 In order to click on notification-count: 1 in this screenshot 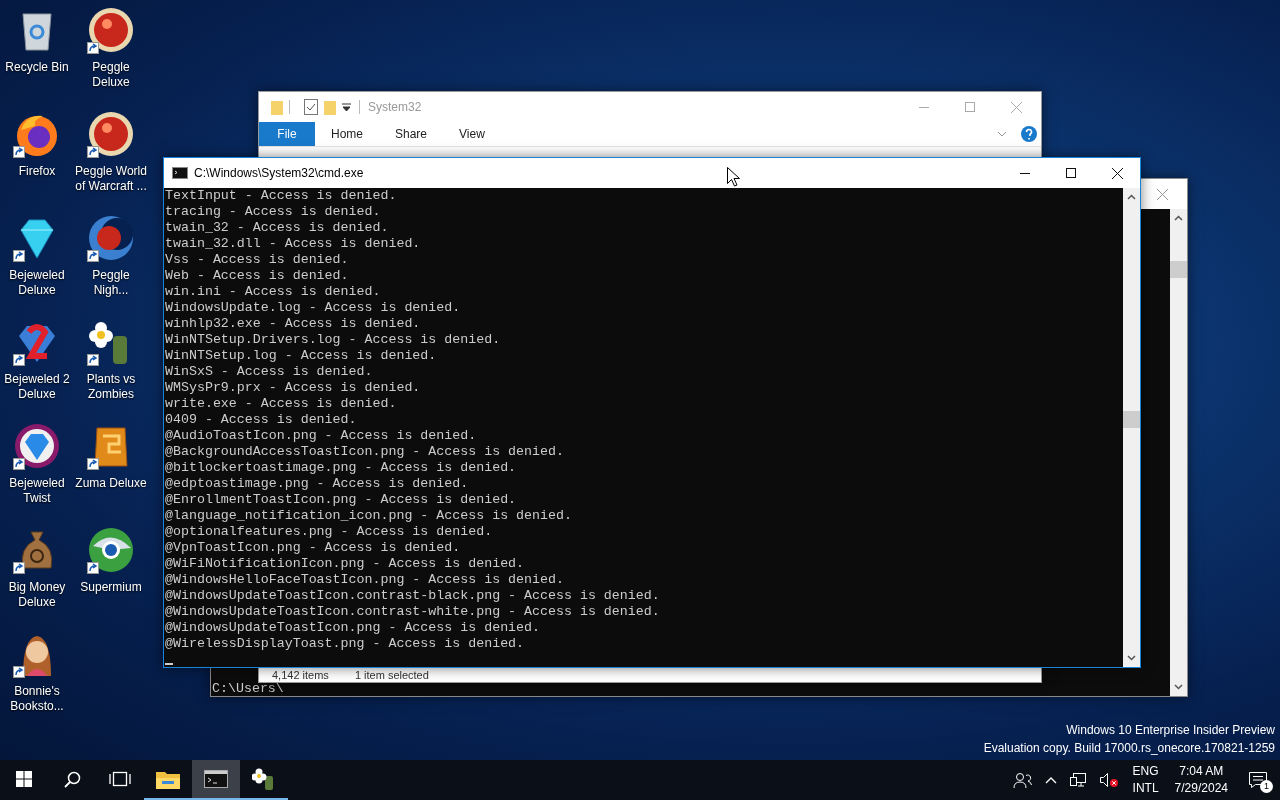, I will do `click(1266, 786)`.